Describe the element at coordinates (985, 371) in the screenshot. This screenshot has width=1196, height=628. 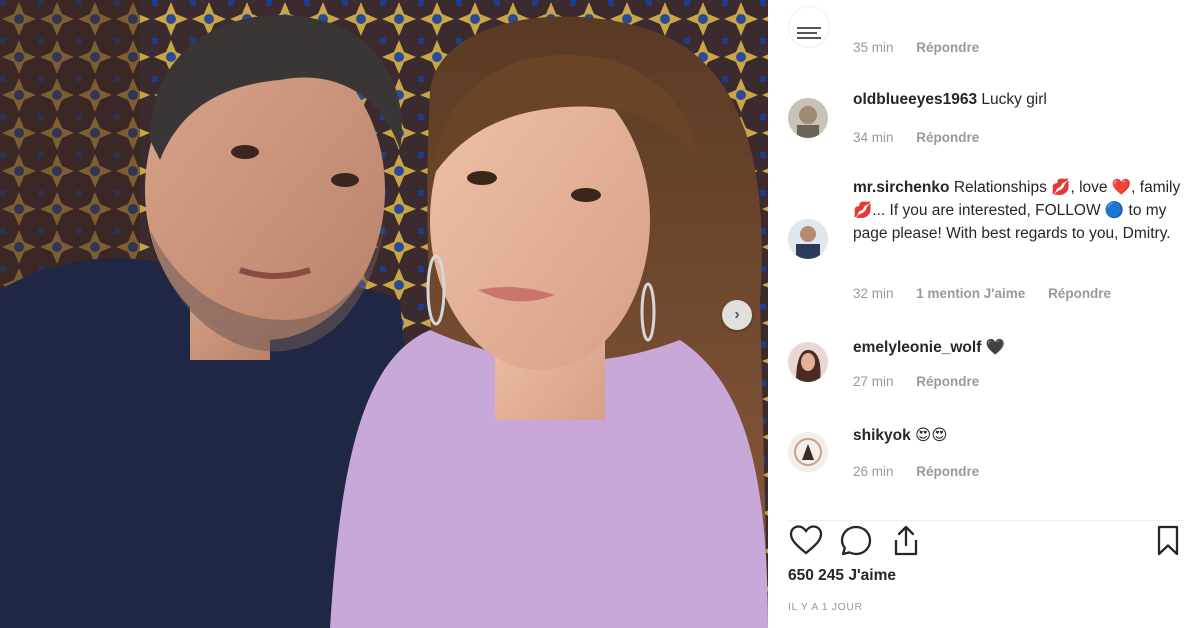
I see `comment-item: emelyleonie_wolf 🖤 27 min Répondre` at that location.